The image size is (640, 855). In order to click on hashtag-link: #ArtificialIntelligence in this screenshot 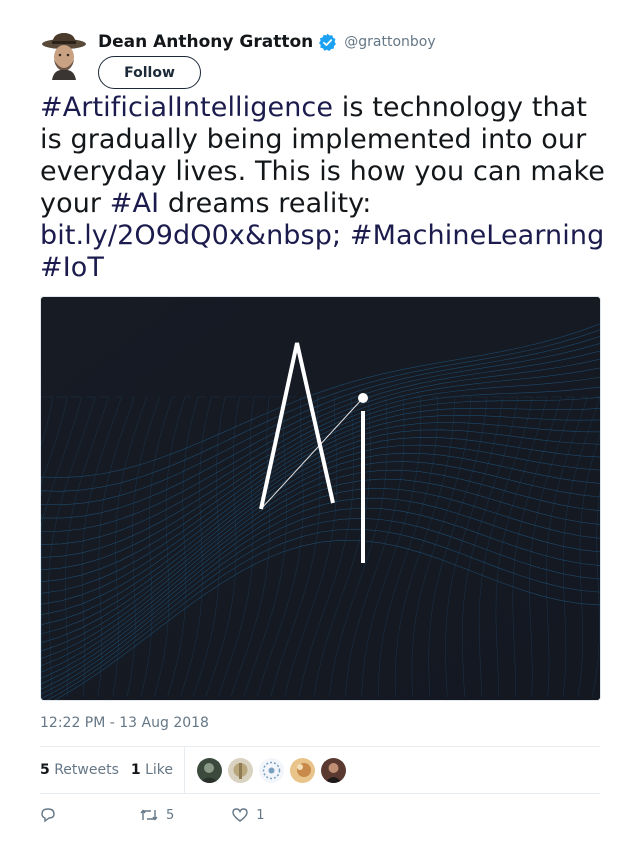, I will do `click(186, 107)`.